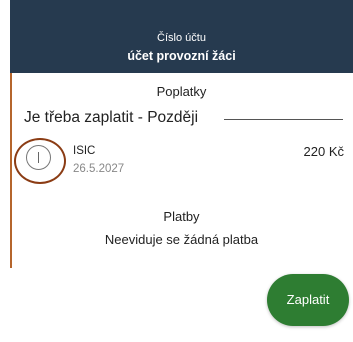  Describe the element at coordinates (283, 119) in the screenshot. I see `status-divider` at that location.